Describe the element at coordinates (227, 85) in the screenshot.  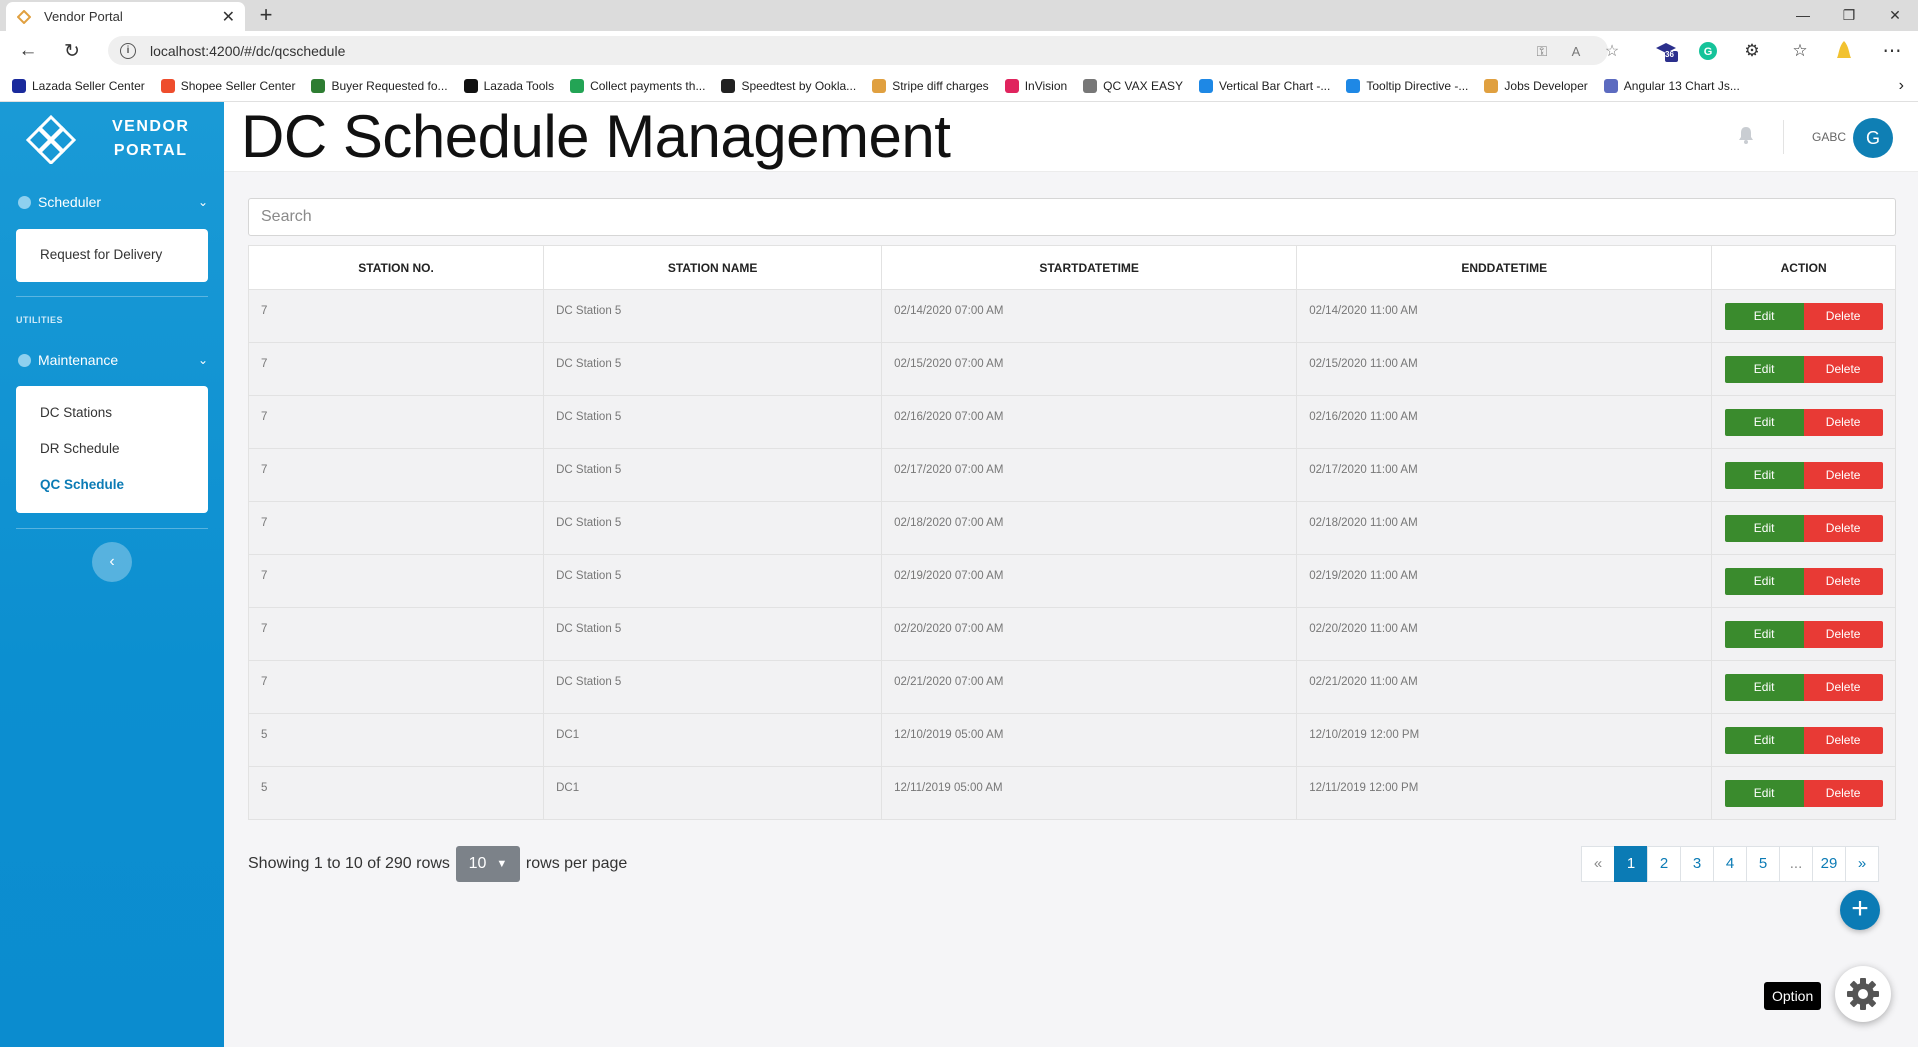
I see `bookmark-item: Shopee Seller Center` at that location.